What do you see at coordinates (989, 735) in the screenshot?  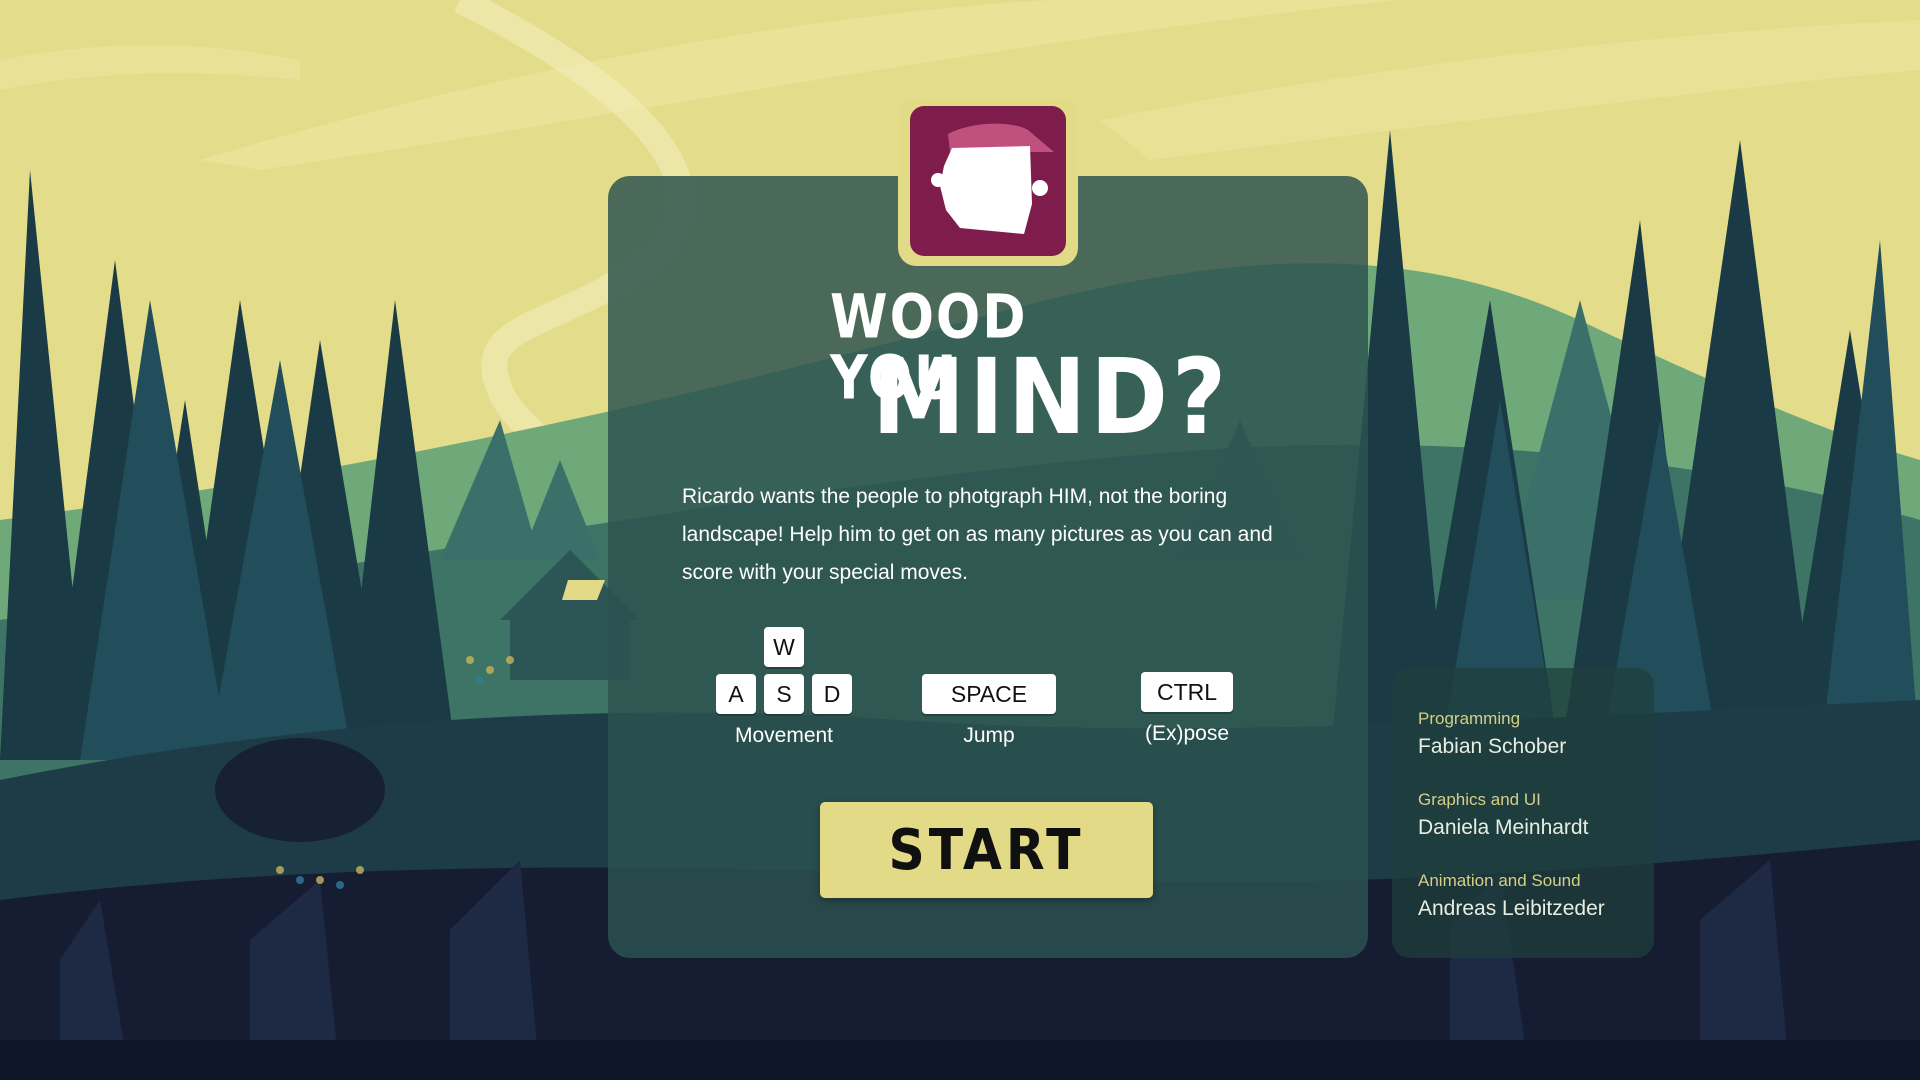 I see `jump-label: Jump` at bounding box center [989, 735].